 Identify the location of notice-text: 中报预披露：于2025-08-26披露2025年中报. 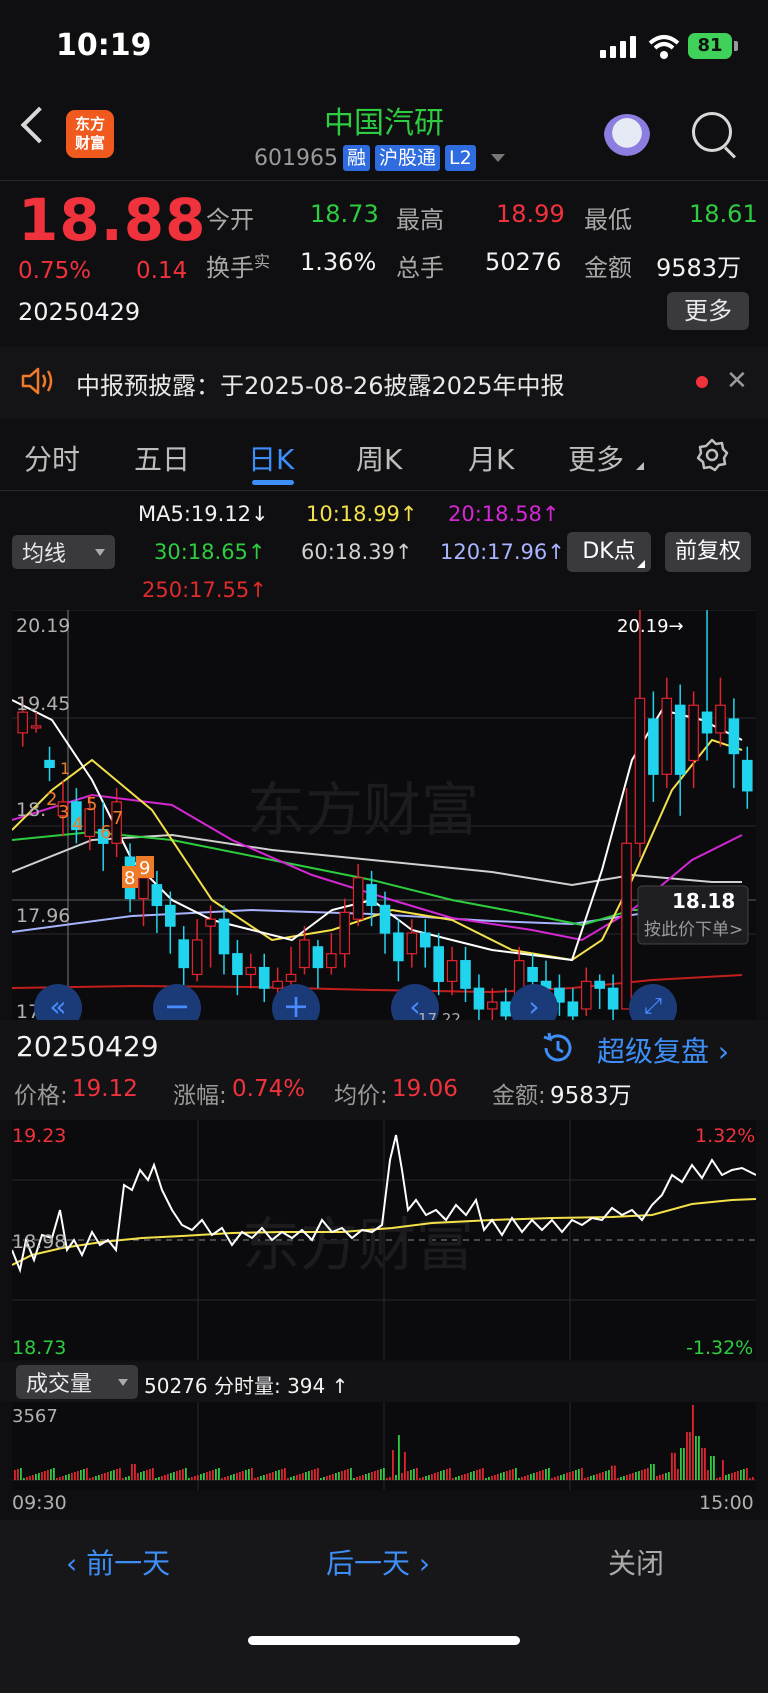
(320, 383).